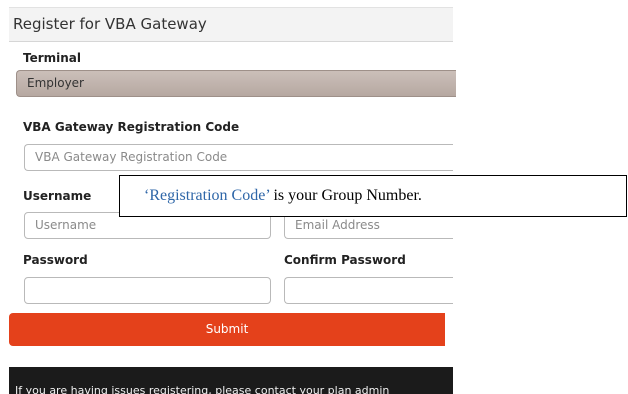 This screenshot has height=394, width=628. What do you see at coordinates (238, 157) in the screenshot?
I see `registration-code-input: VBA Gateway Registration Code` at bounding box center [238, 157].